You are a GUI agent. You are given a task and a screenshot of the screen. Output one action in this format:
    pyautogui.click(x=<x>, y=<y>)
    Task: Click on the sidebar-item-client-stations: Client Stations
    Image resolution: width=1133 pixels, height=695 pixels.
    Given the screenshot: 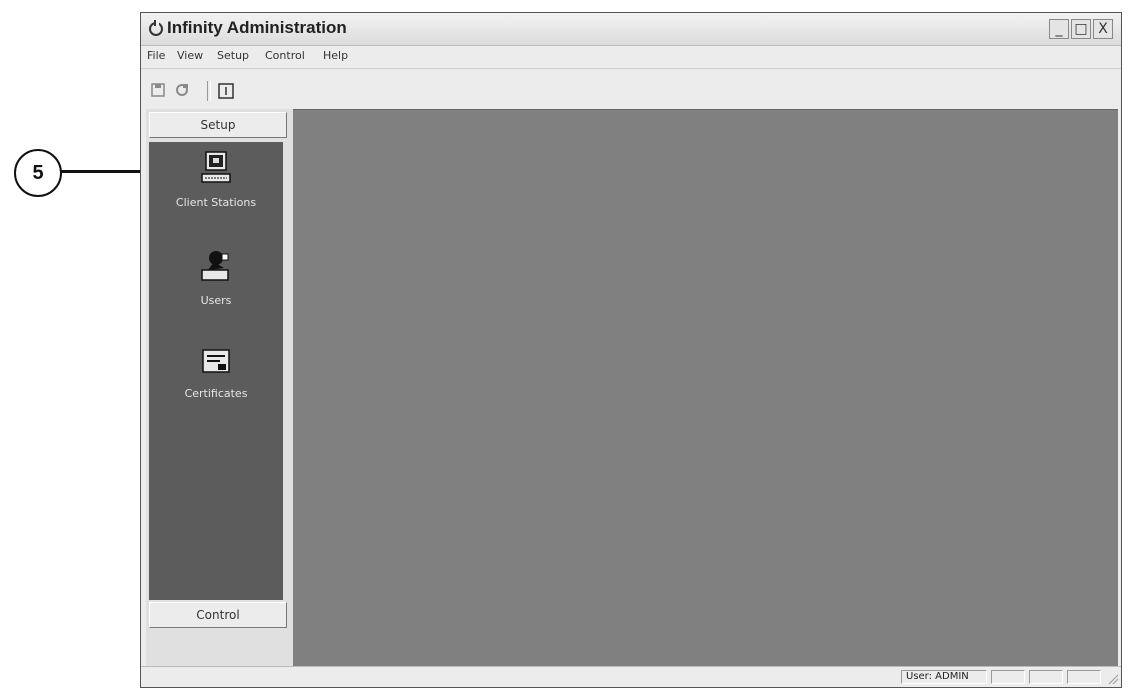 What is the action you would take?
    pyautogui.click(x=216, y=179)
    